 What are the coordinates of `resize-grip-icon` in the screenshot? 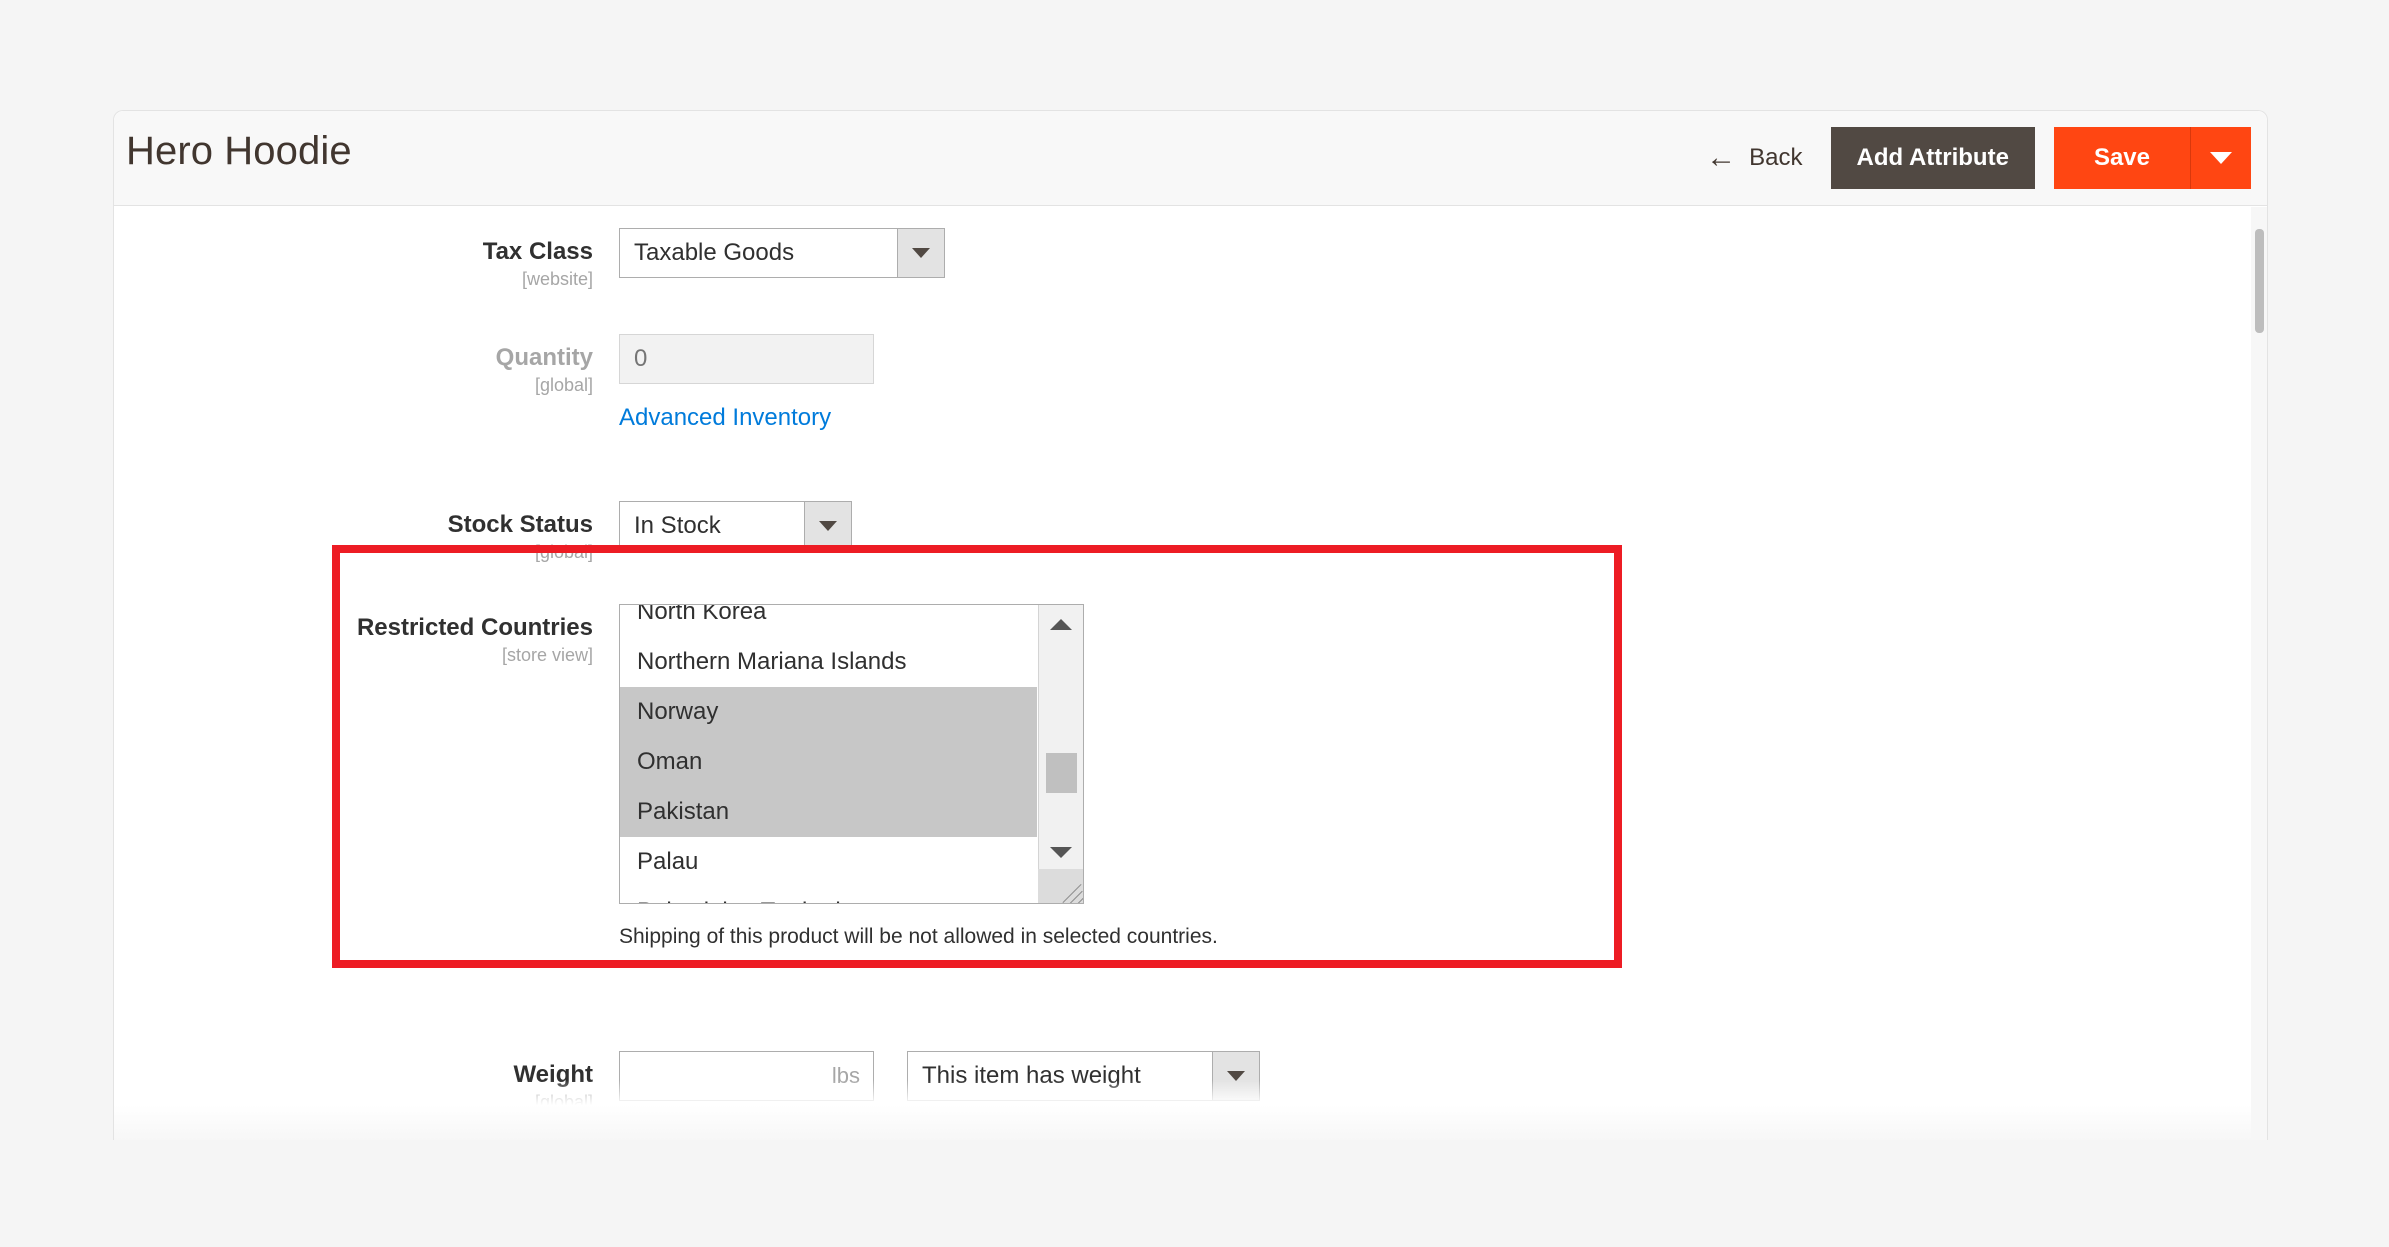 It's located at (1060, 886).